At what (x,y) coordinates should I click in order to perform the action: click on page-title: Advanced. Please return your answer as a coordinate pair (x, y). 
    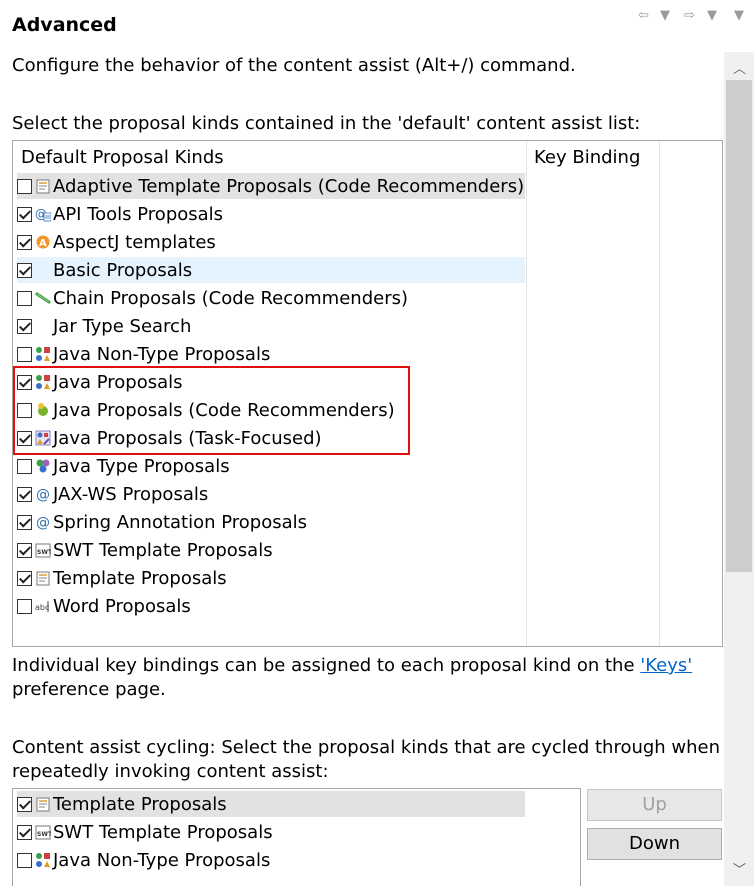
    Looking at the image, I should click on (64, 25).